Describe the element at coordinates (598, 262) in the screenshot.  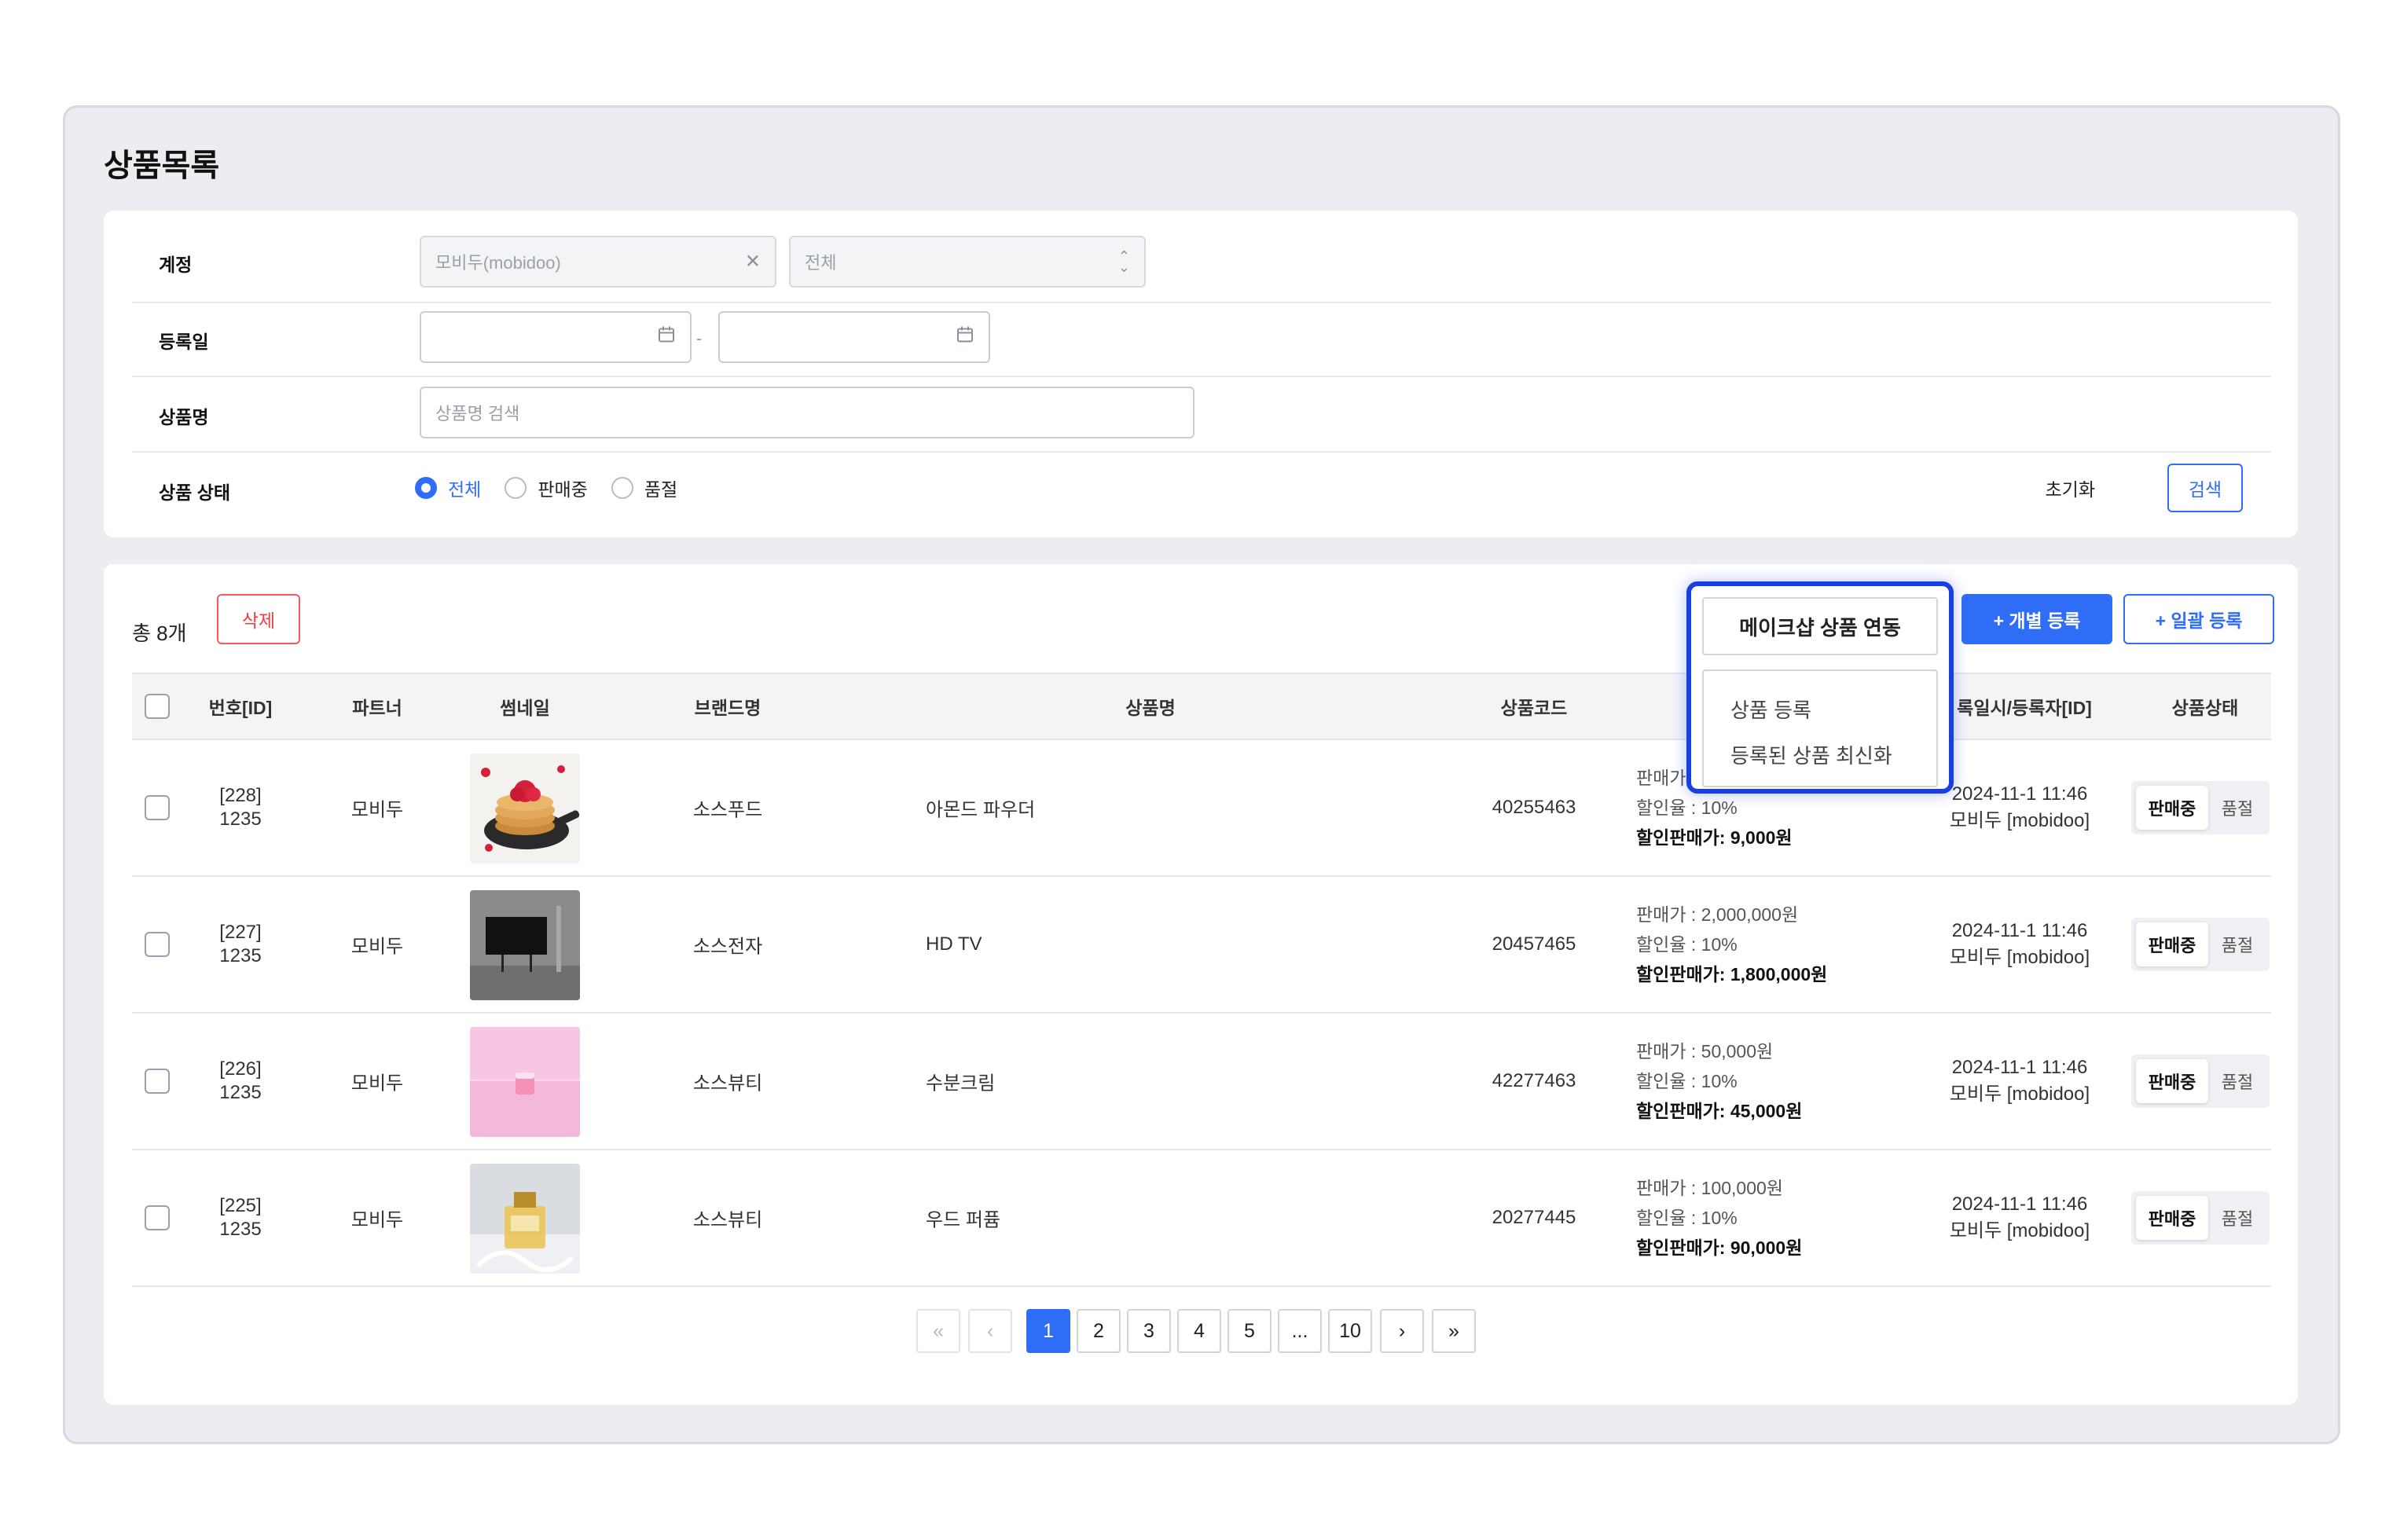
I see `account-field: 모비두(mobidoo) ✕` at that location.